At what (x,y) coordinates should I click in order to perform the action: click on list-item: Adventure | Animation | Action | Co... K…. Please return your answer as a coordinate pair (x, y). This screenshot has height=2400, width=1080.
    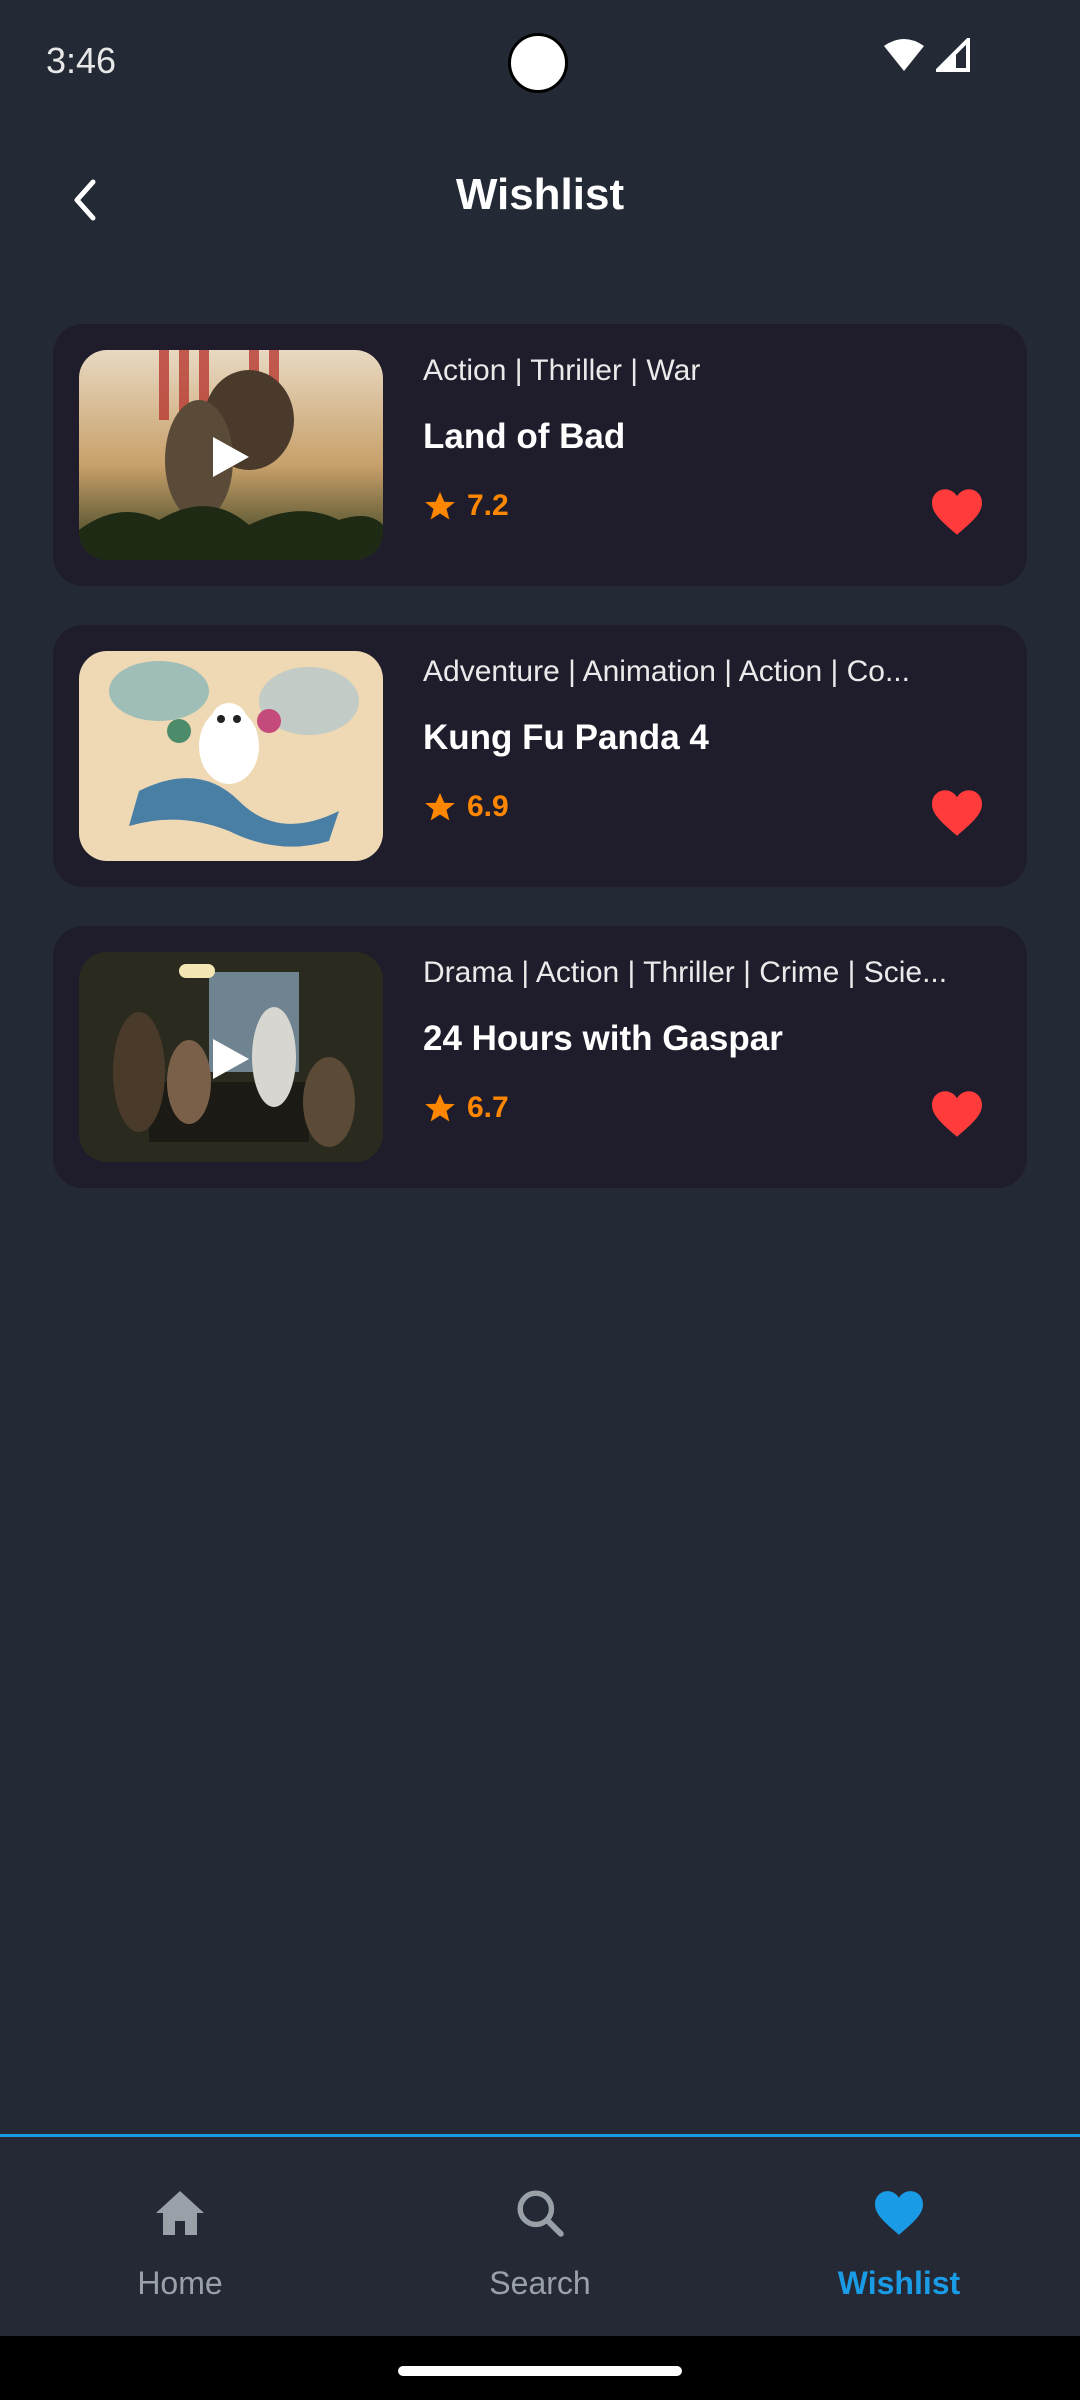
    Looking at the image, I should click on (540, 756).